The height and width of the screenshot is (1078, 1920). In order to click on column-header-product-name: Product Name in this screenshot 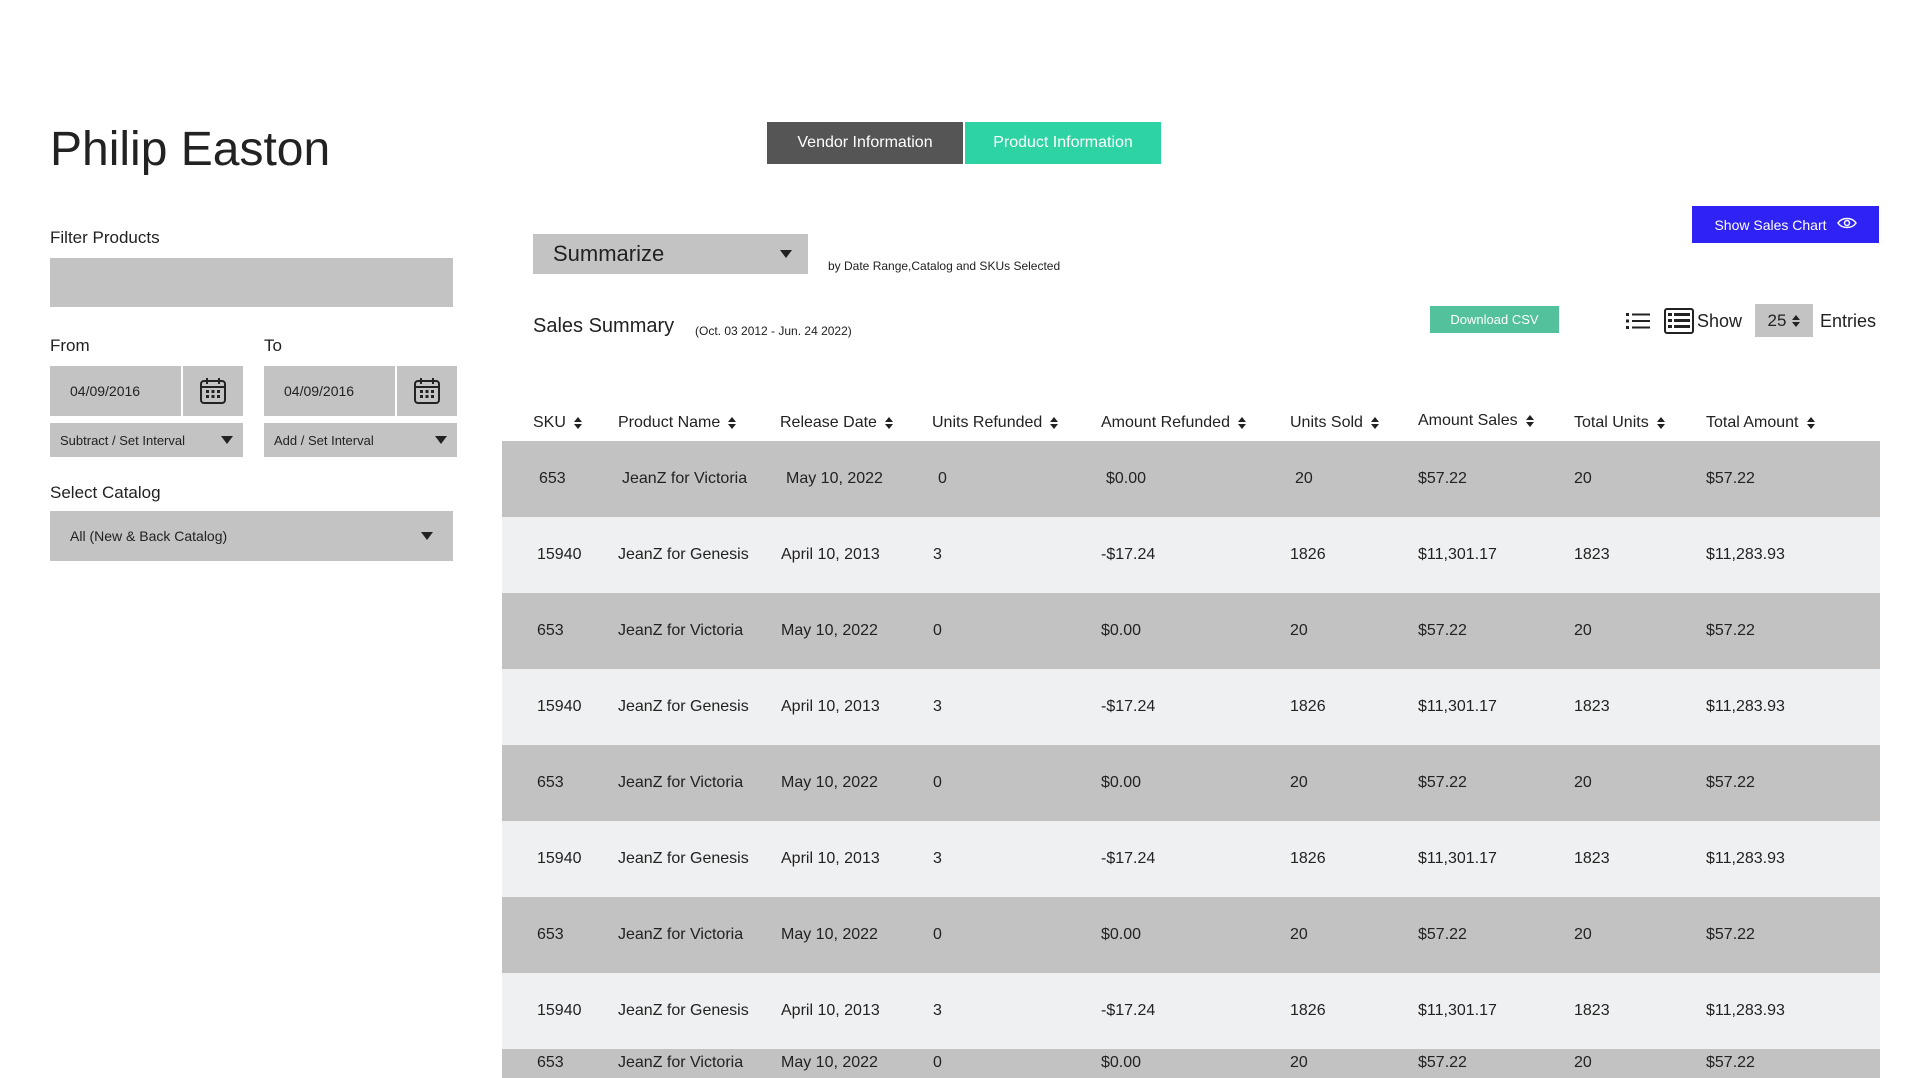, I will do `click(677, 423)`.